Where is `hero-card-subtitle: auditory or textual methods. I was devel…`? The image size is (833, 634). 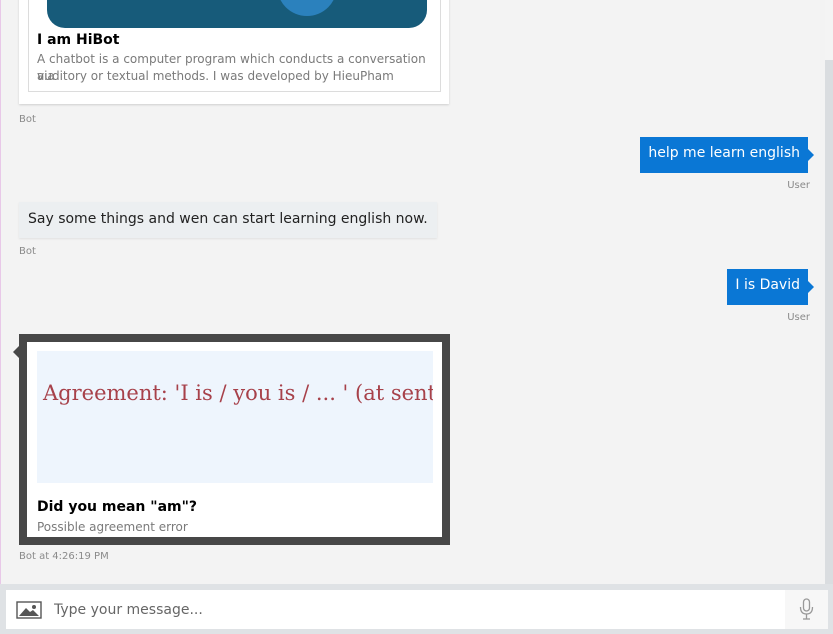 hero-card-subtitle: auditory or textual methods. I was devel… is located at coordinates (215, 76).